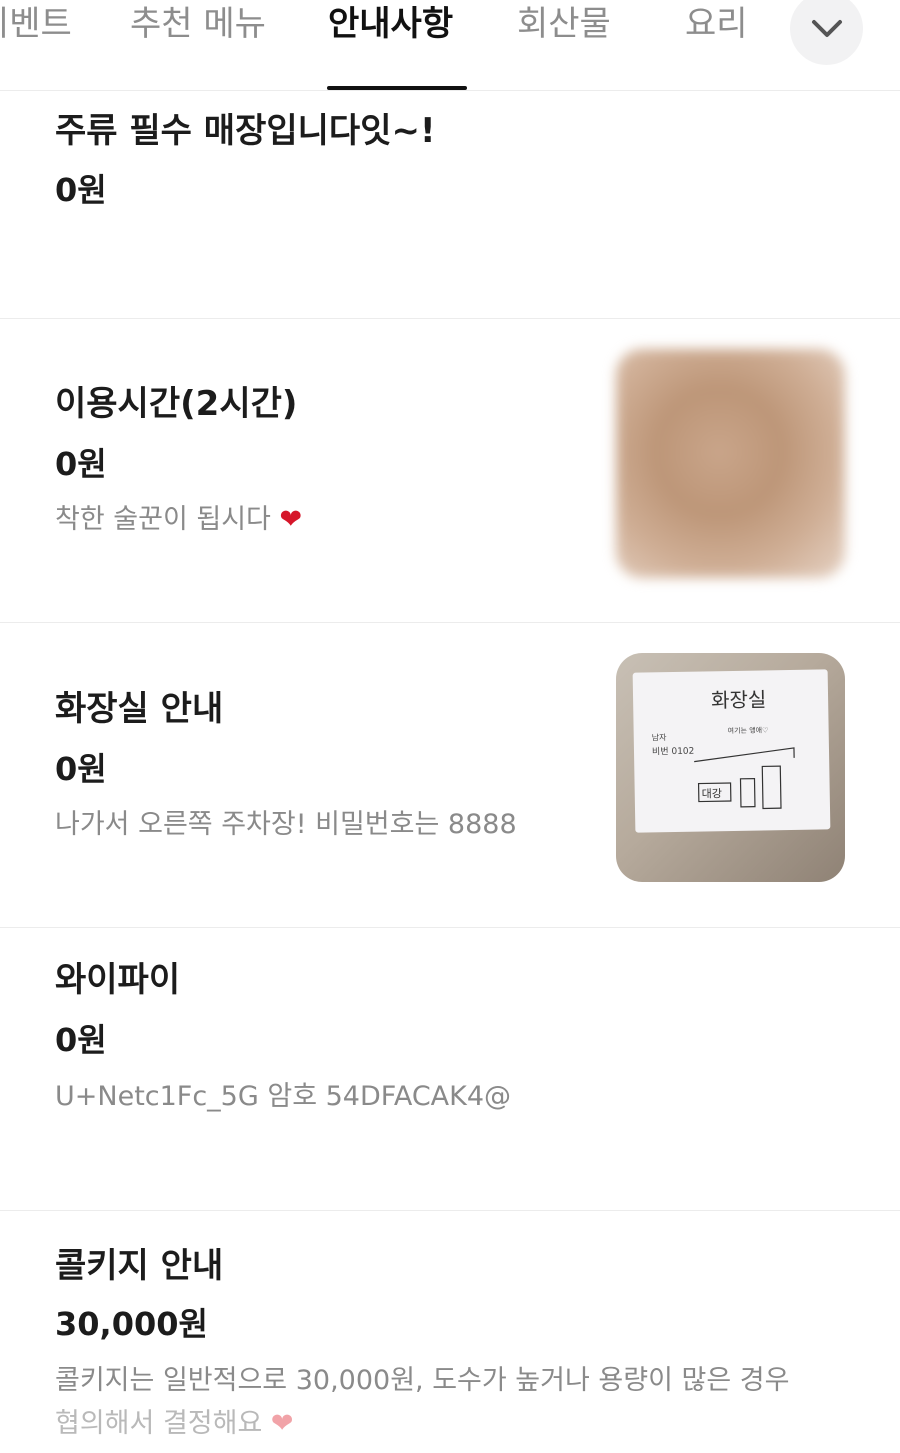  Describe the element at coordinates (286, 824) in the screenshot. I see `item-description: 나가서 오른쪽 주차장! 비밀번호는 8888` at that location.